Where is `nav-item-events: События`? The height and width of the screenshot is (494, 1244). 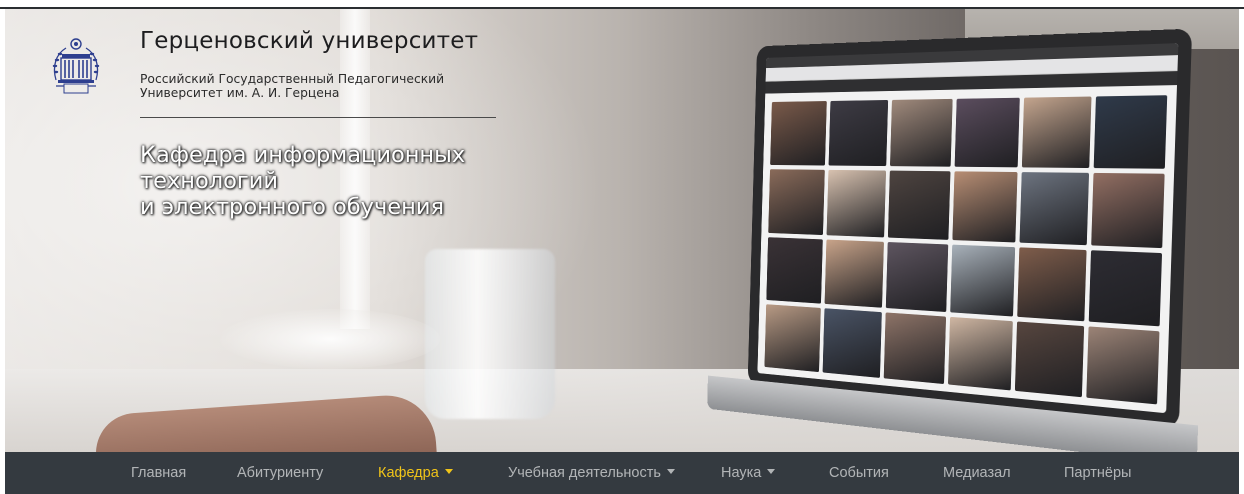
nav-item-events: События is located at coordinates (859, 473).